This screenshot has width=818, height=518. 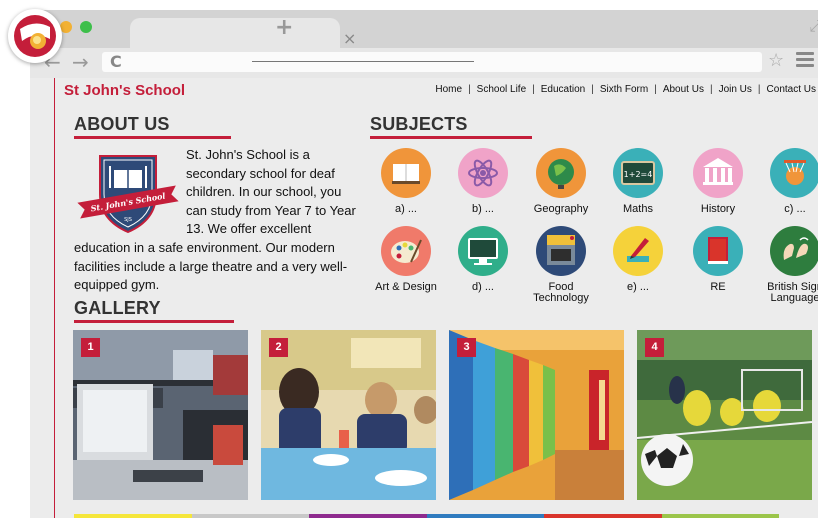 What do you see at coordinates (561, 173) in the screenshot?
I see `globe-icon` at bounding box center [561, 173].